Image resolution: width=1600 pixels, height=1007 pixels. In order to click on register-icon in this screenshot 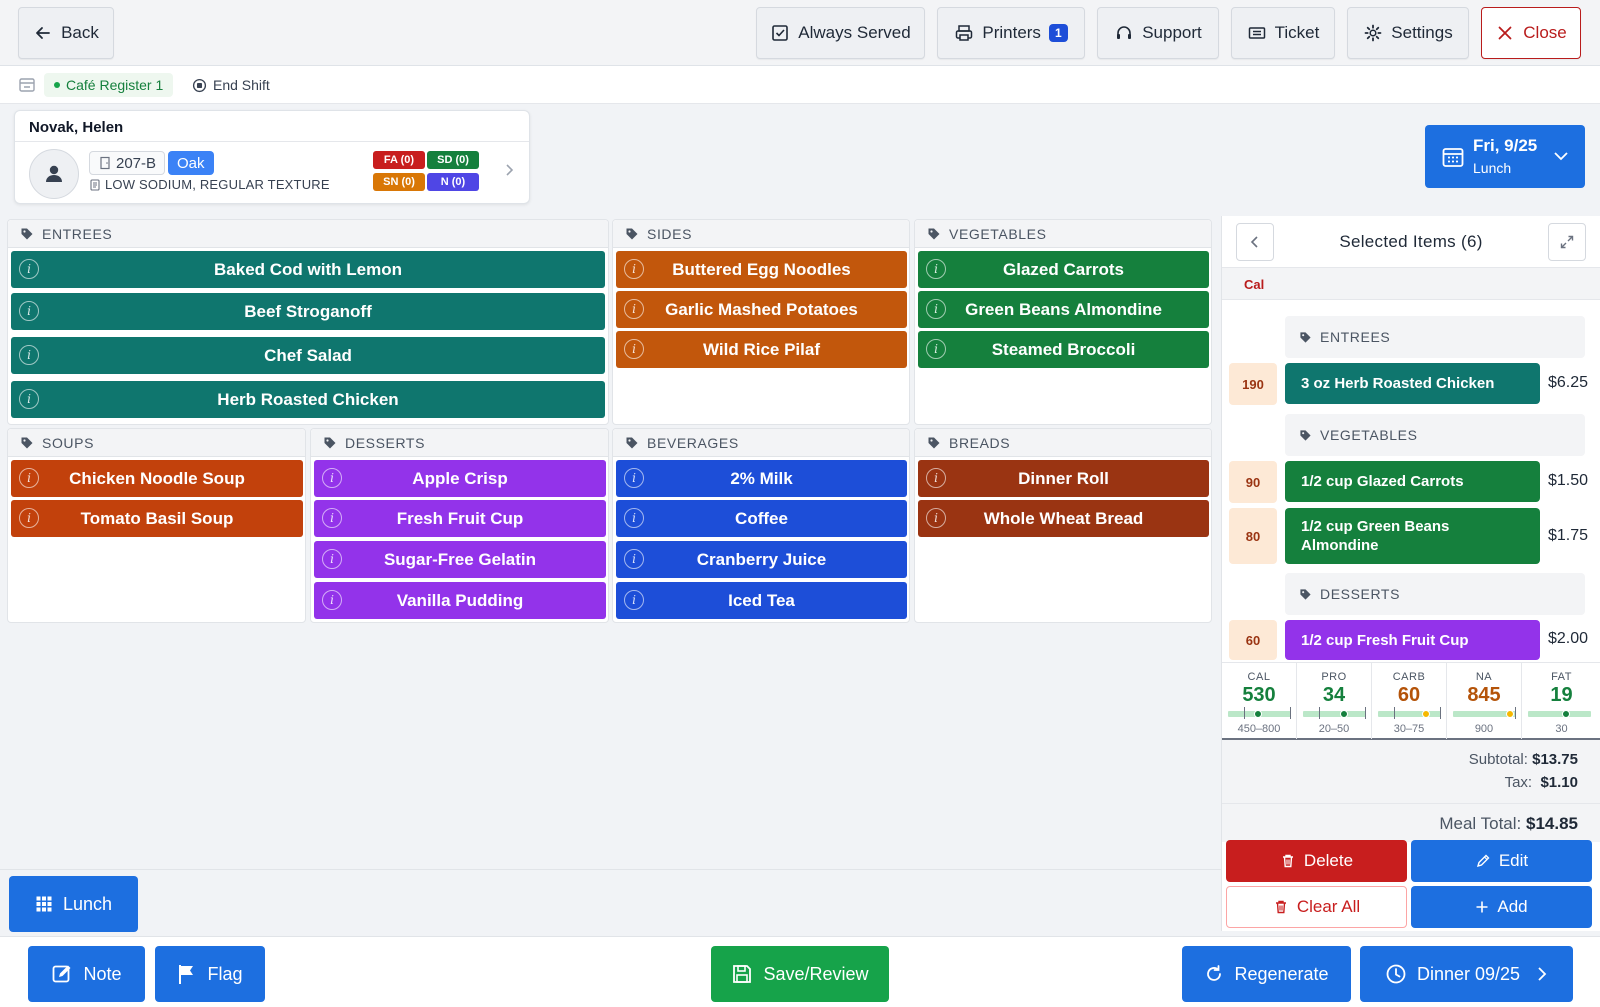, I will do `click(27, 85)`.